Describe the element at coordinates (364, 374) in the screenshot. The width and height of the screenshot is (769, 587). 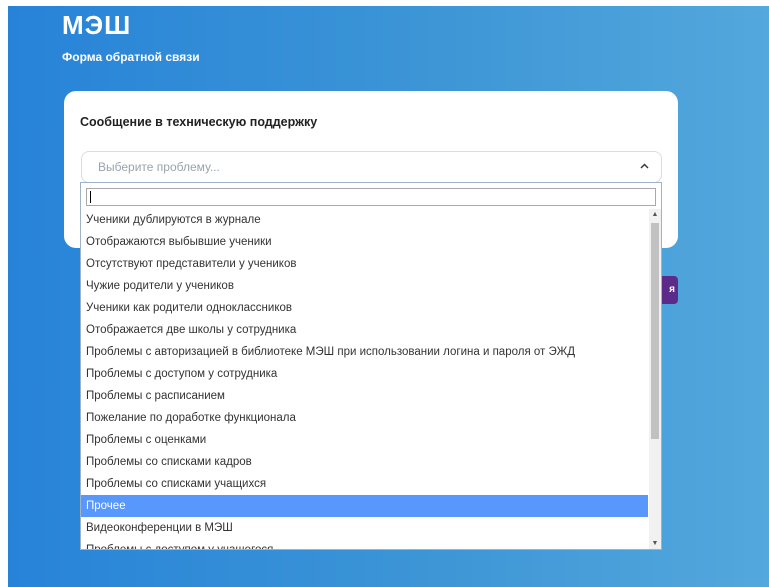
I see `dropdown-option: Проблемы с доступом у сотрудника` at that location.